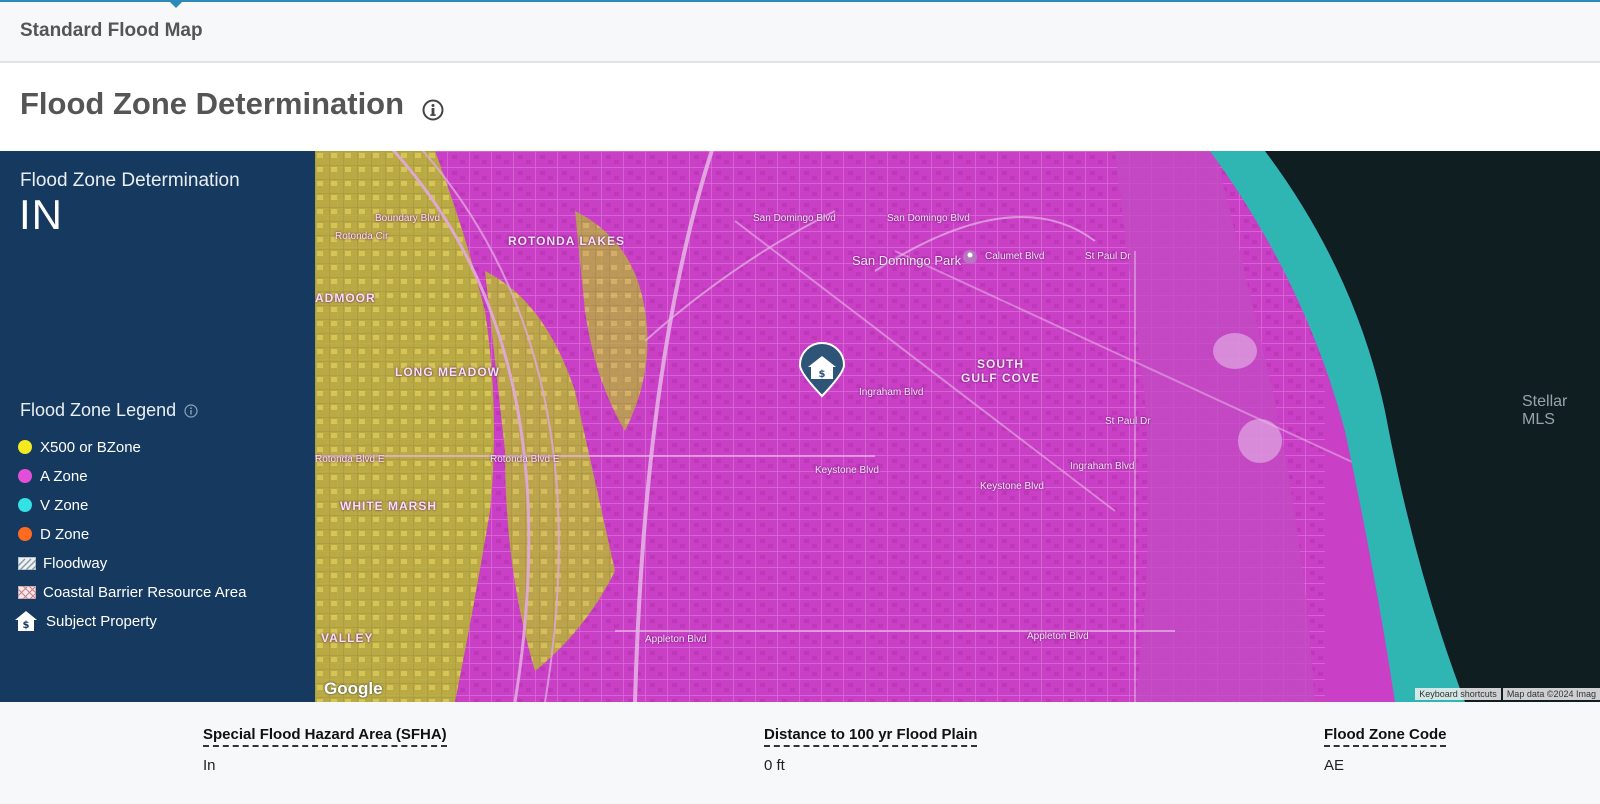 This screenshot has height=804, width=1600. What do you see at coordinates (27, 592) in the screenshot?
I see `crosshatch-icon` at bounding box center [27, 592].